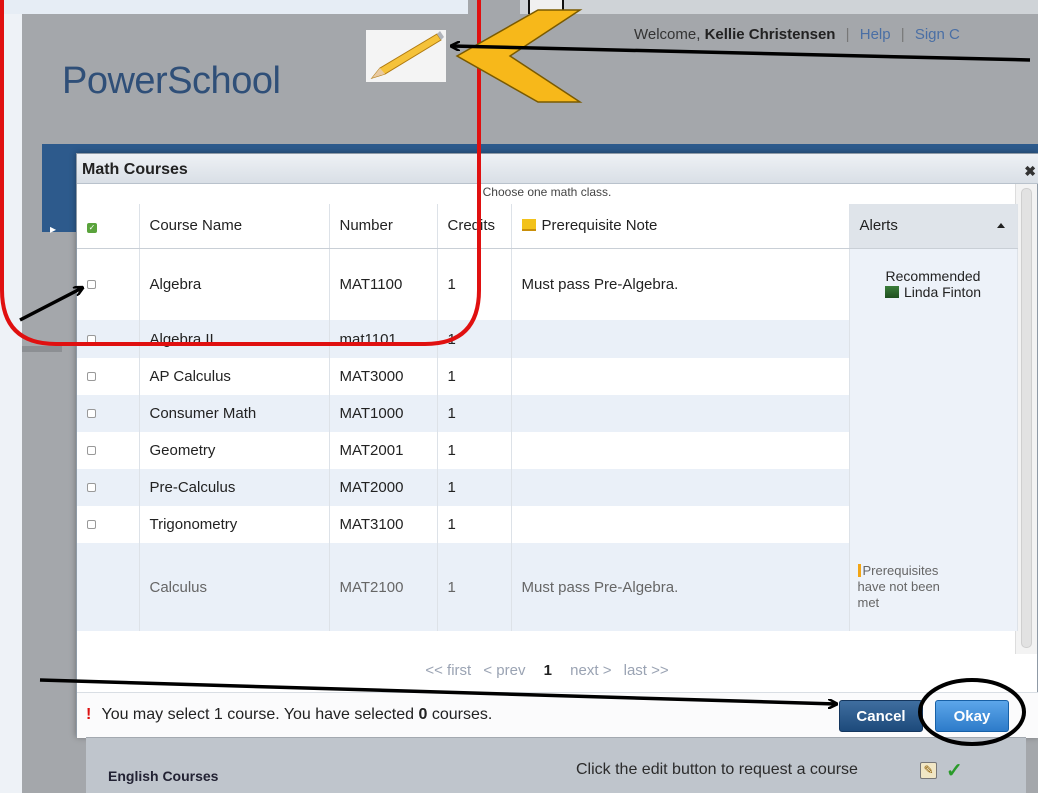 This screenshot has width=1038, height=793. I want to click on table-row: Algebra II mat1101 1, so click(547, 339).